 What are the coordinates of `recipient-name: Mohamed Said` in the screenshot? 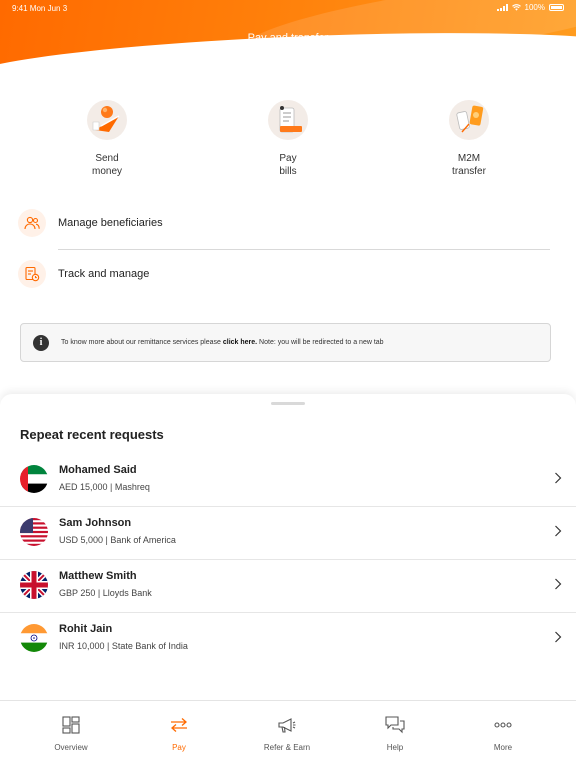 It's located at (98, 470).